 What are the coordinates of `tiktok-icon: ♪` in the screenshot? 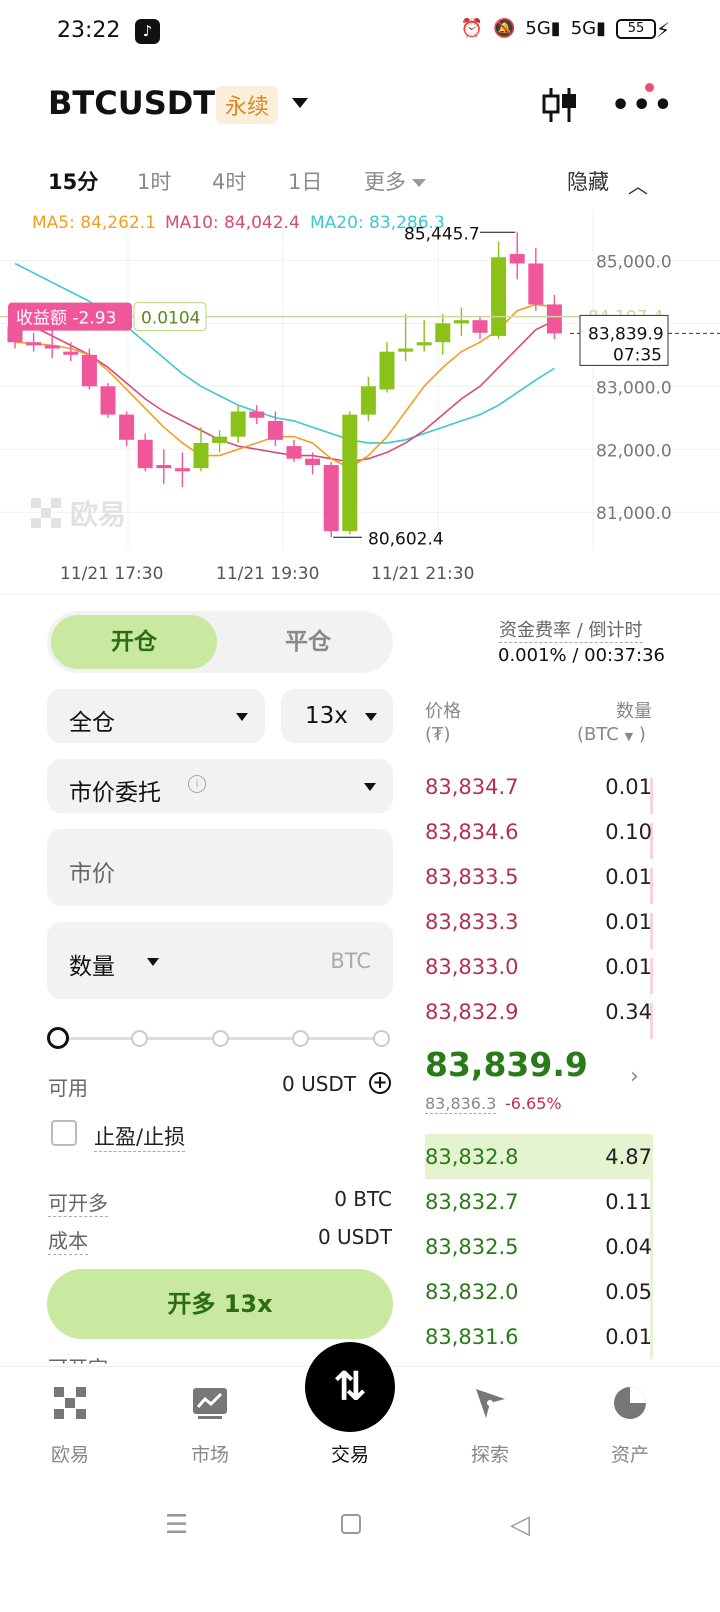 It's located at (147, 31).